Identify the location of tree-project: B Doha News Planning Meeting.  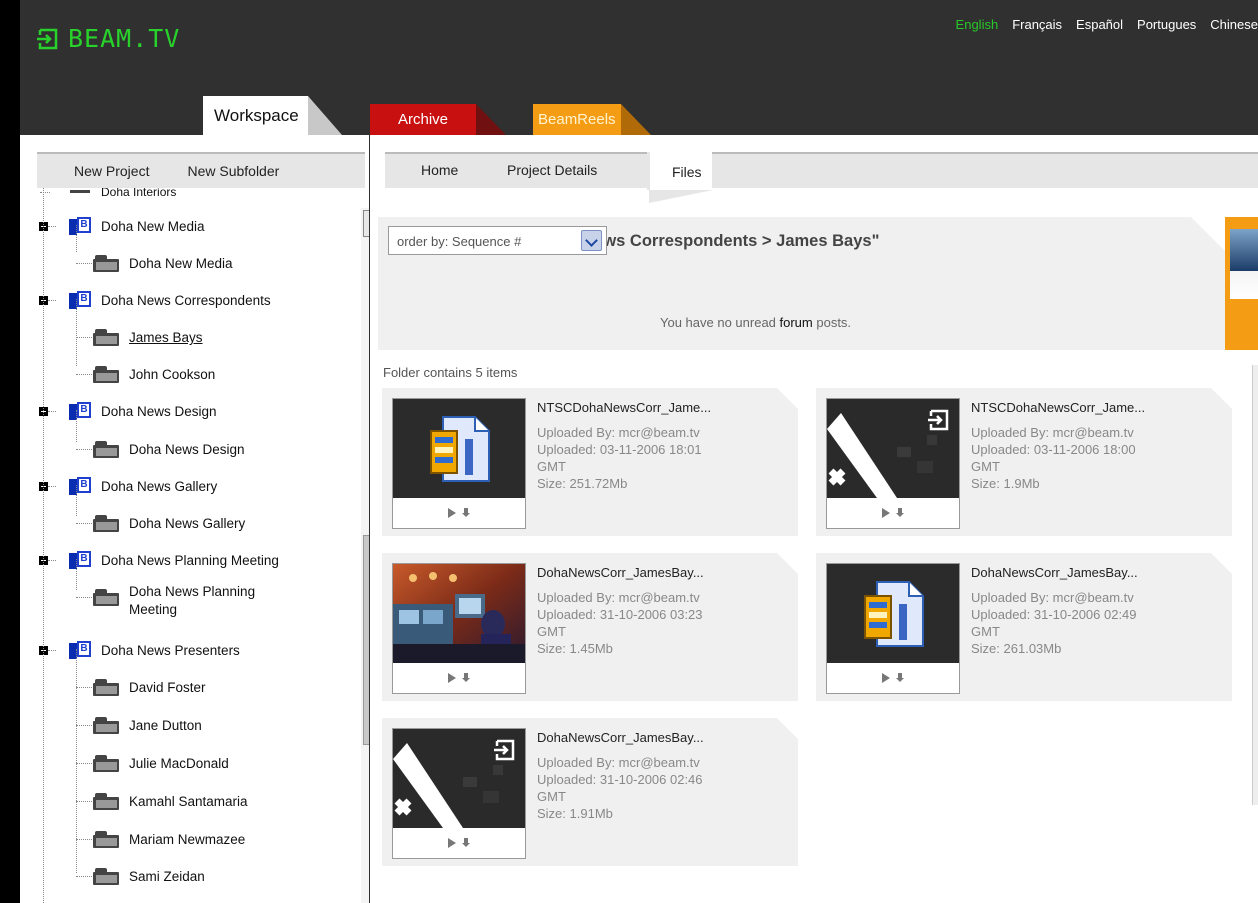
(188, 561).